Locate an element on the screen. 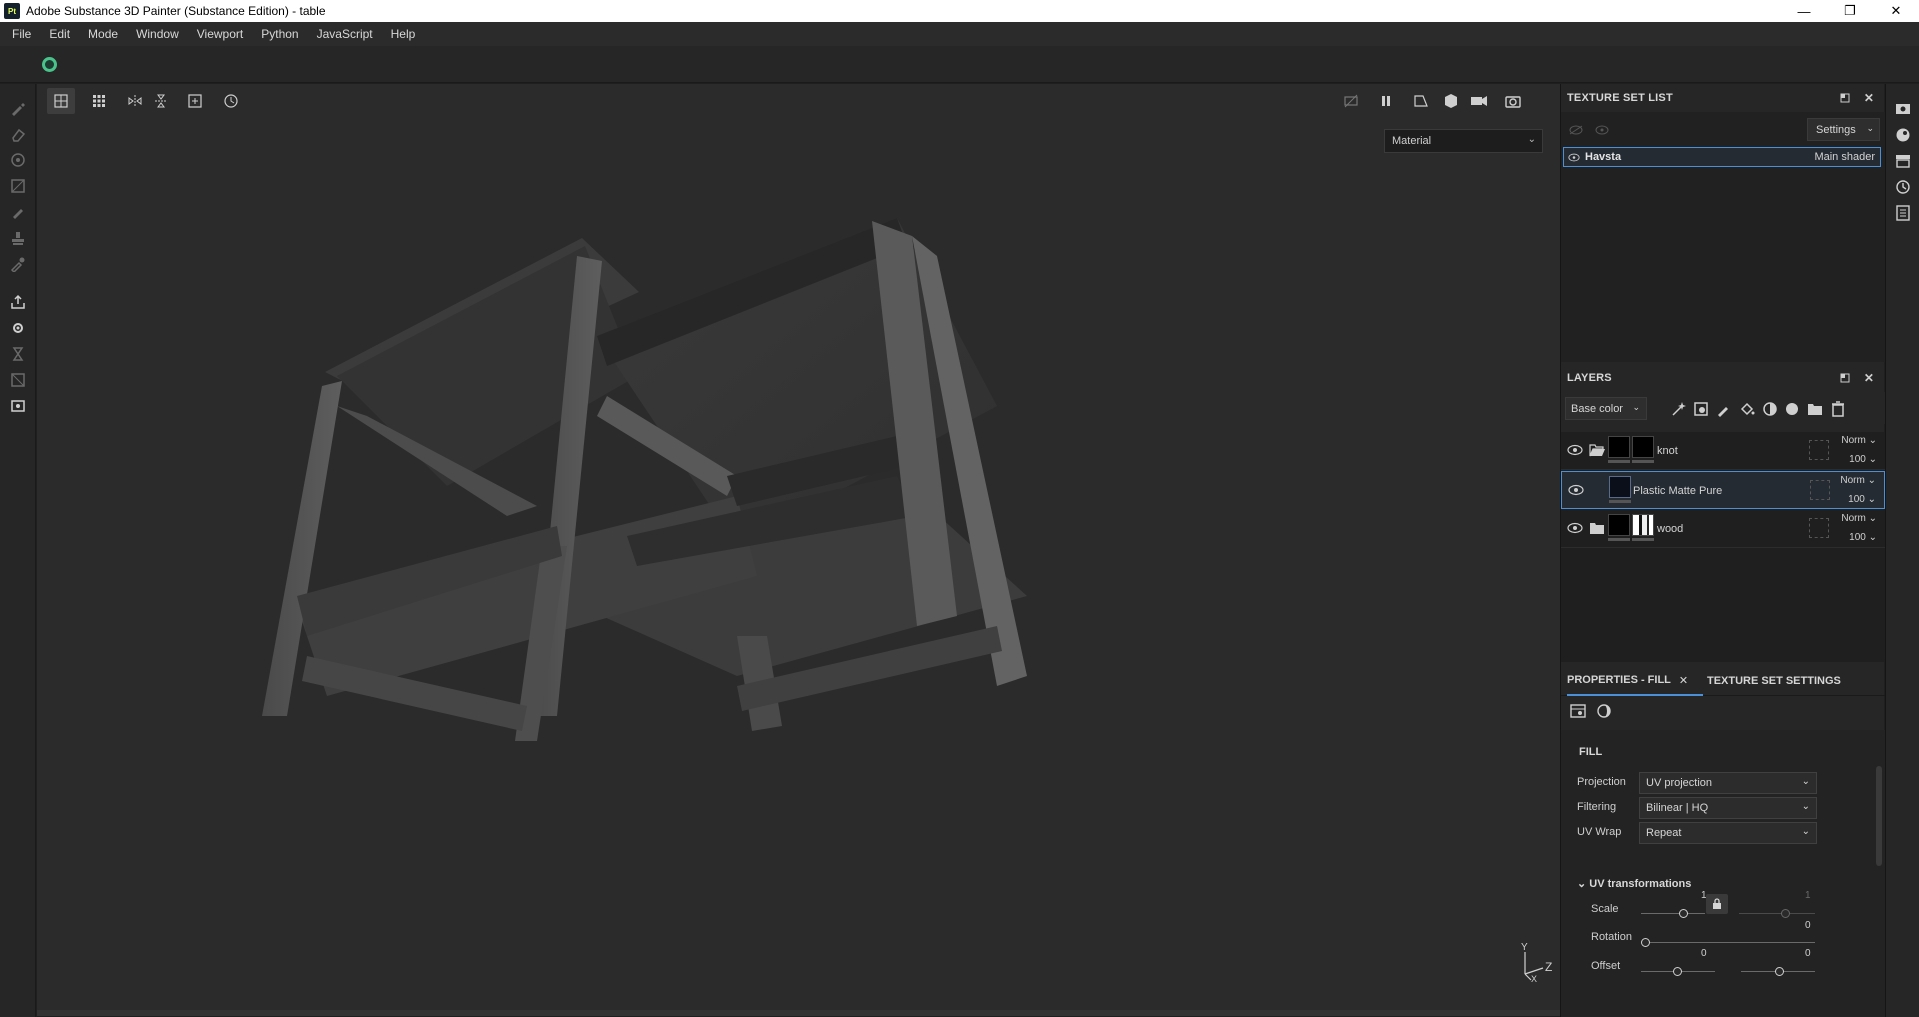 The width and height of the screenshot is (1919, 1017). mirror-icon is located at coordinates (135, 101).